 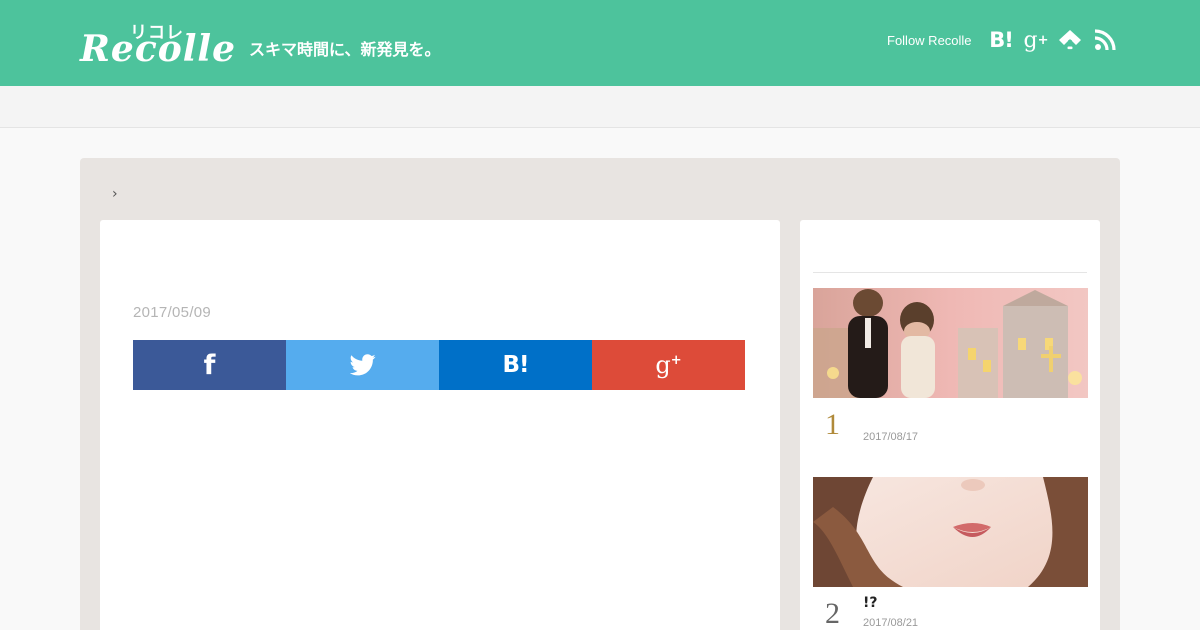 What do you see at coordinates (950, 272) in the screenshot?
I see `sidebar-divider` at bounding box center [950, 272].